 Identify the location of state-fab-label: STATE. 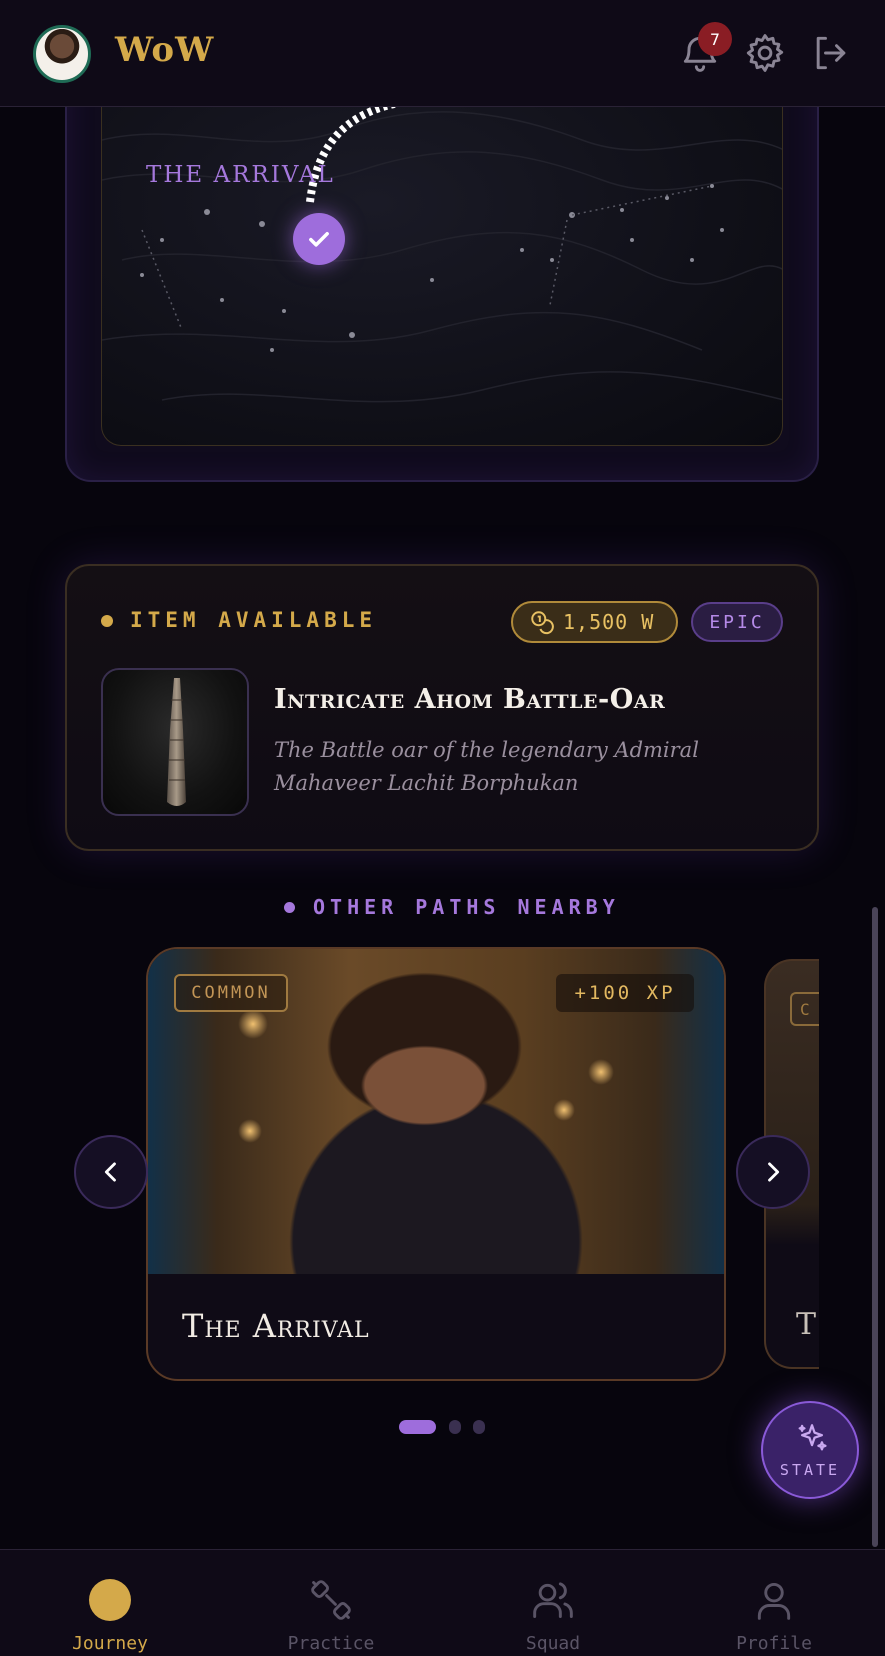
(810, 1470).